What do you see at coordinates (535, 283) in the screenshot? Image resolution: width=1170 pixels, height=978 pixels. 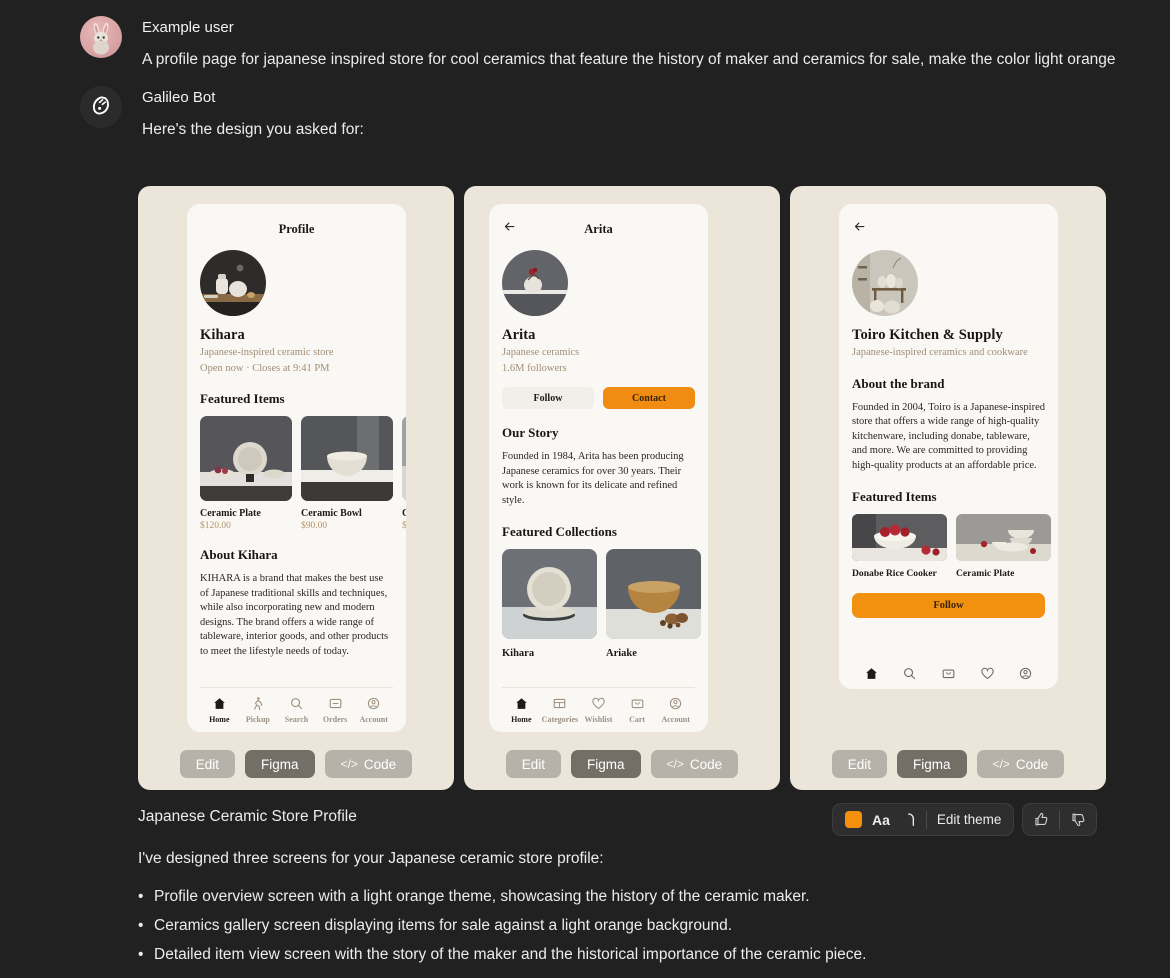 I see `screen2-store-avatar` at bounding box center [535, 283].